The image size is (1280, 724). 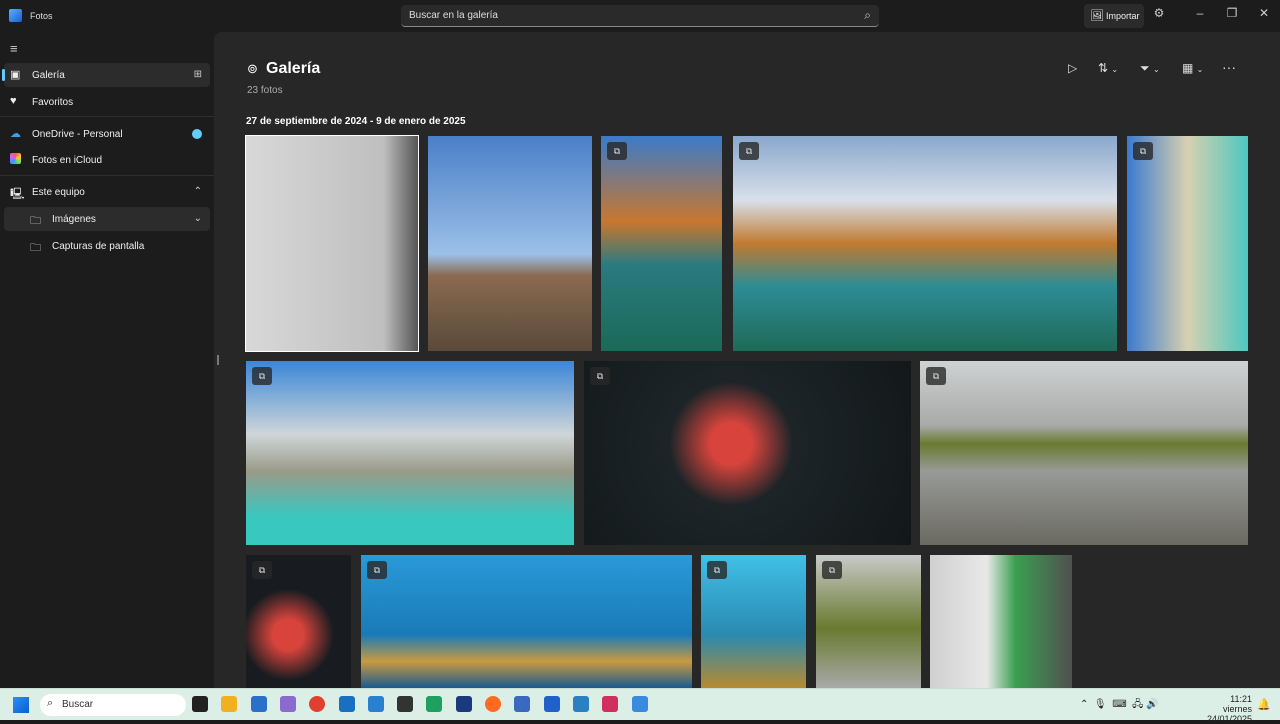 What do you see at coordinates (510, 243) in the screenshot?
I see `photo-antenna` at bounding box center [510, 243].